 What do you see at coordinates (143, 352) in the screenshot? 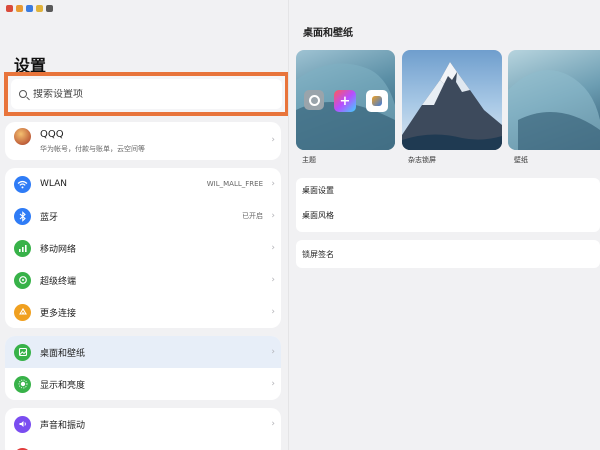
I see `settings-item-home-screen-wallpaper: 桌面和壁纸 ›` at bounding box center [143, 352].